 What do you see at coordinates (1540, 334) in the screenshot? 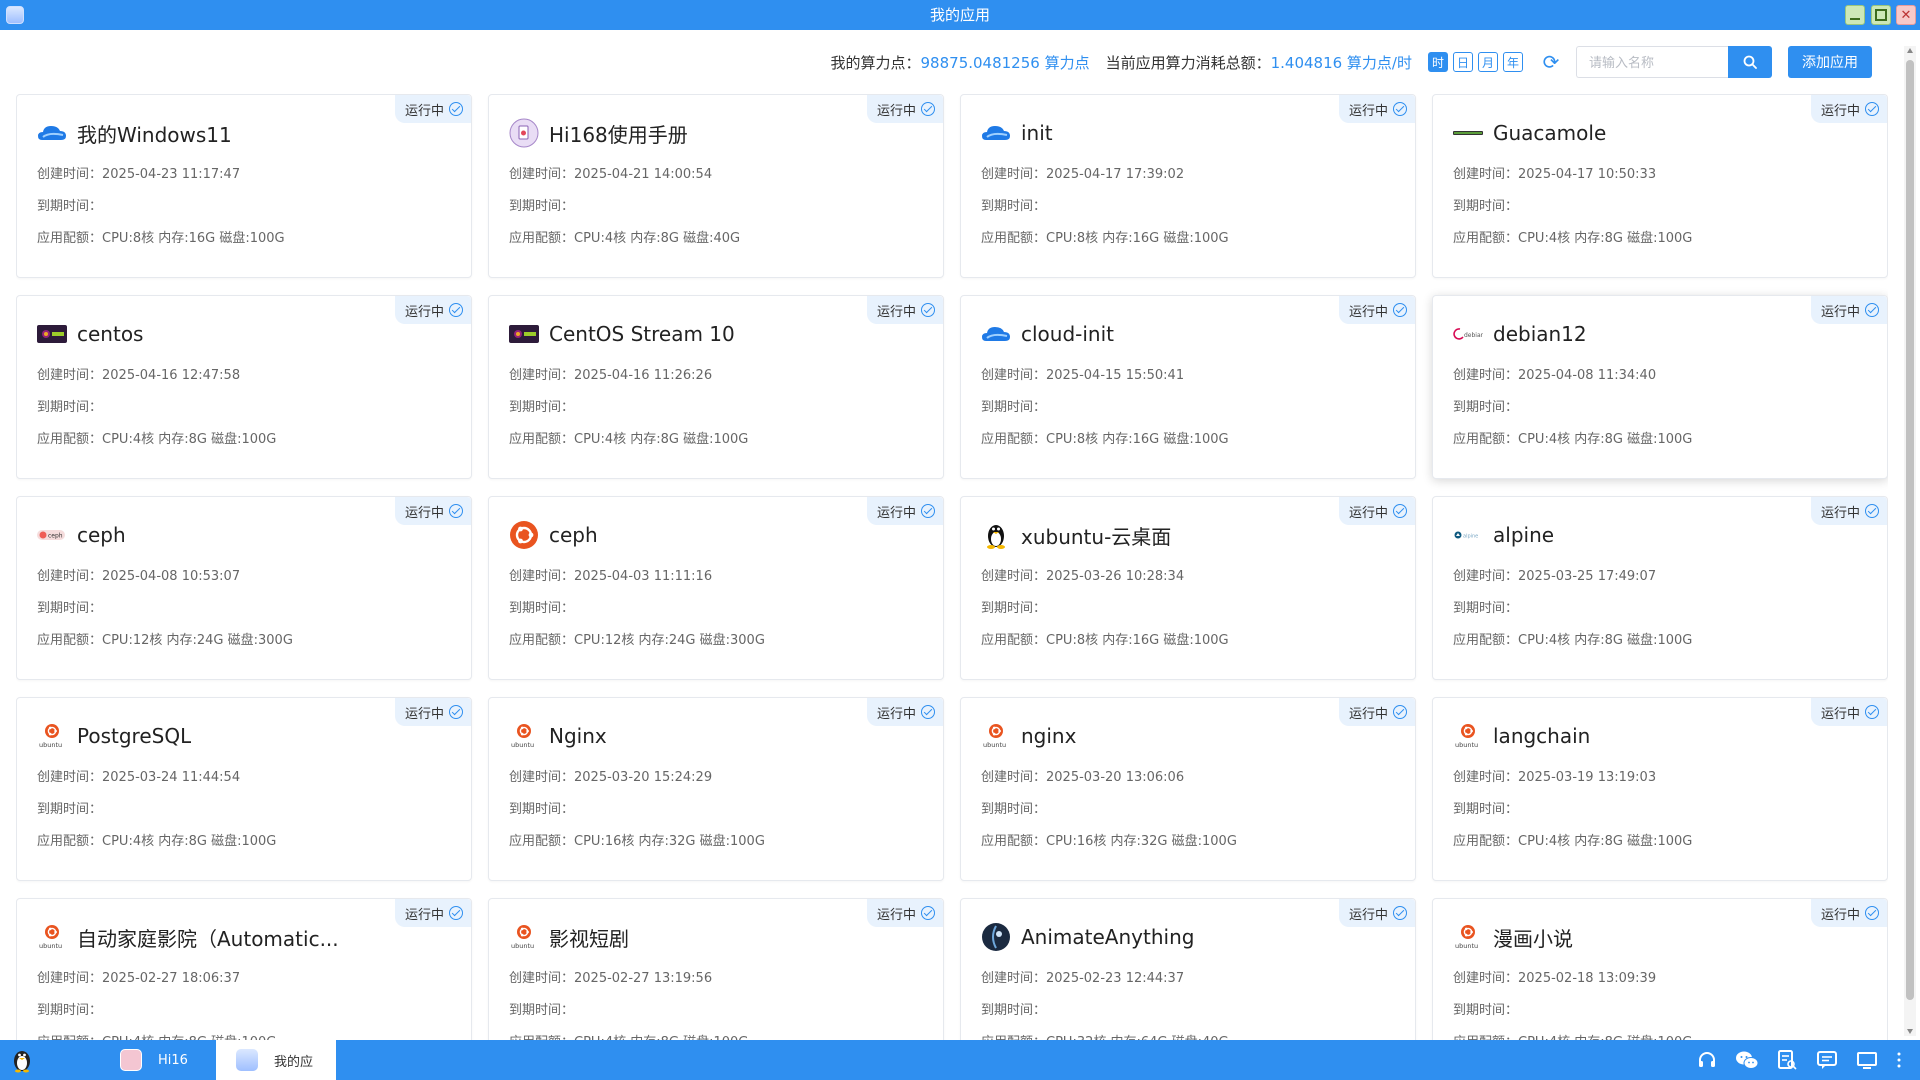
I see `app-name: debian12` at bounding box center [1540, 334].